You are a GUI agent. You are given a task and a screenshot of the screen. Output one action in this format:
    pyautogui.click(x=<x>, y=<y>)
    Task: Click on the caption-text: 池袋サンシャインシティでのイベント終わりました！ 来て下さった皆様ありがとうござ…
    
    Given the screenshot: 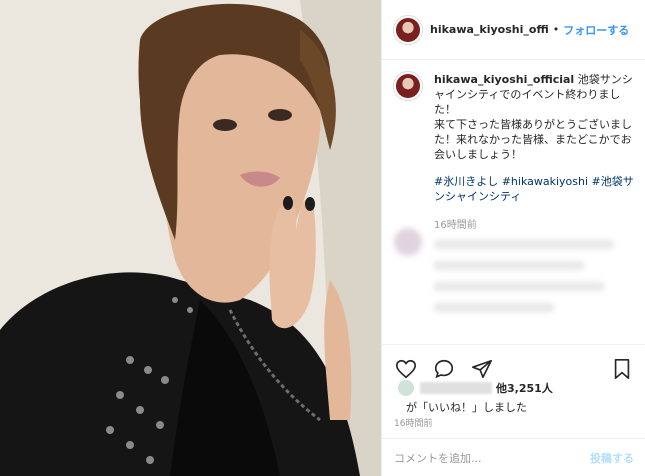 What is the action you would take?
    pyautogui.click(x=533, y=117)
    